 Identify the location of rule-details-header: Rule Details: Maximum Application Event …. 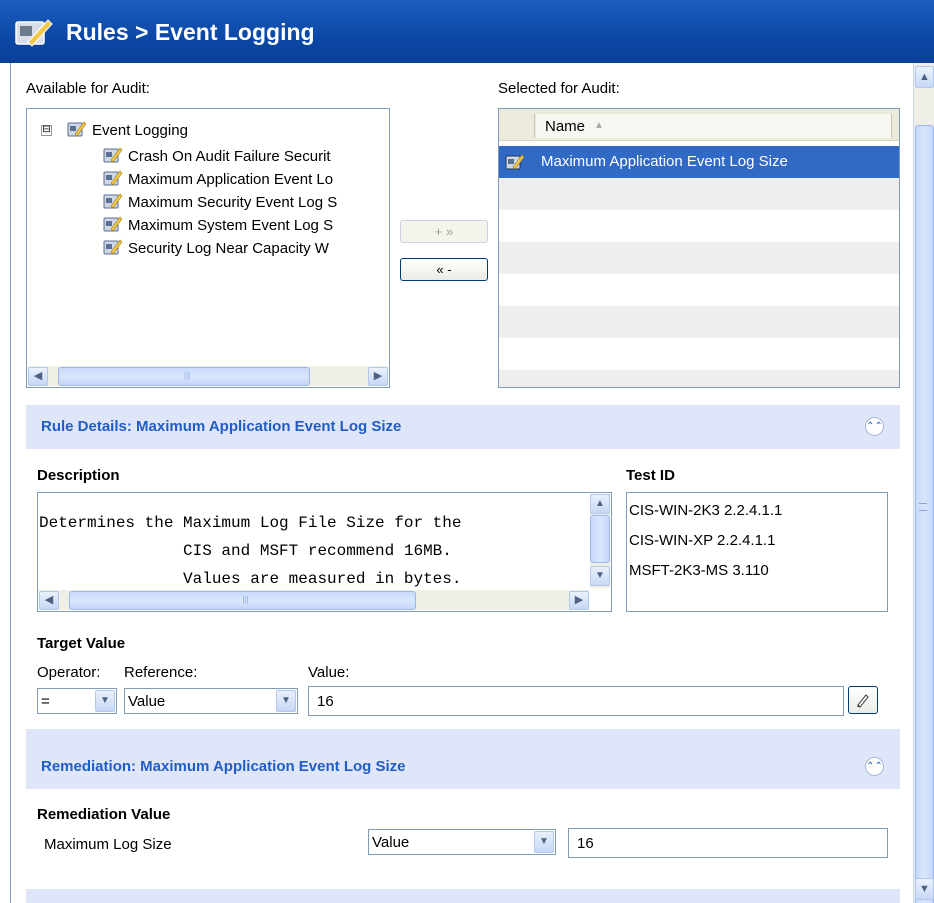
(463, 427).